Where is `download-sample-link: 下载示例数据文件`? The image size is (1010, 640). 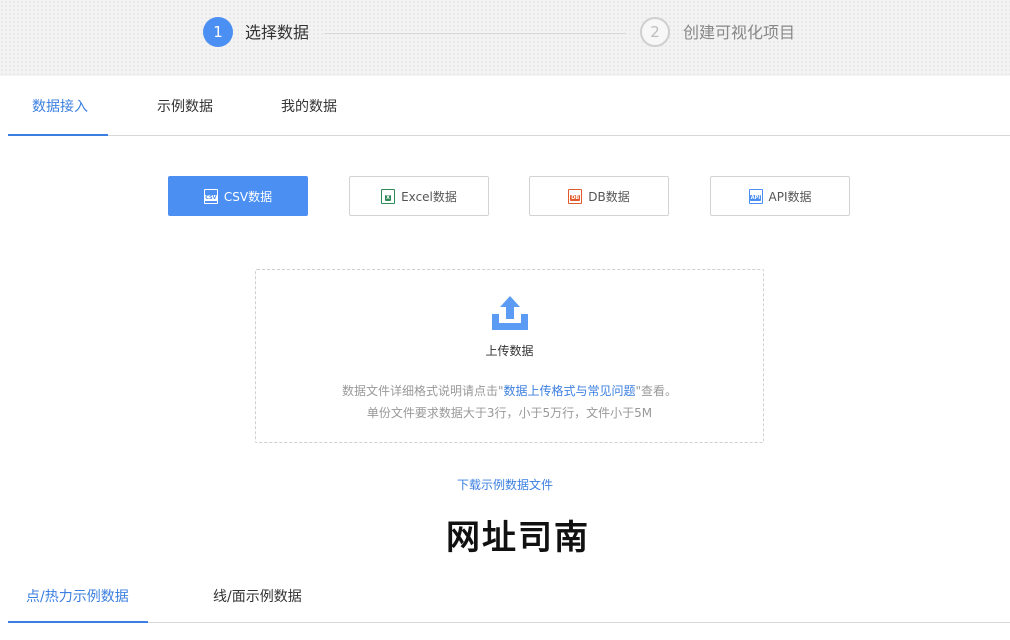
download-sample-link: 下载示例数据文件 is located at coordinates (505, 484).